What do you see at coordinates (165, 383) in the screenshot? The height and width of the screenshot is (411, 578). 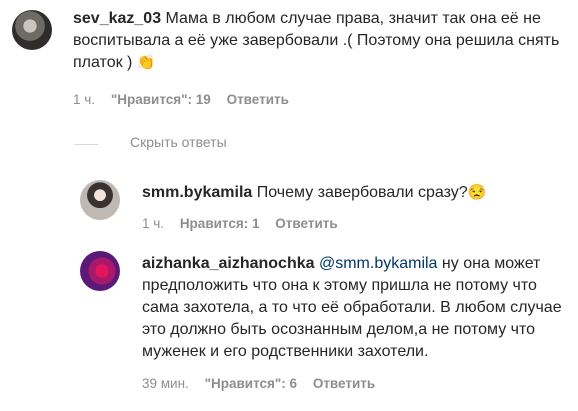 I see `reply-time: 39 мин.` at bounding box center [165, 383].